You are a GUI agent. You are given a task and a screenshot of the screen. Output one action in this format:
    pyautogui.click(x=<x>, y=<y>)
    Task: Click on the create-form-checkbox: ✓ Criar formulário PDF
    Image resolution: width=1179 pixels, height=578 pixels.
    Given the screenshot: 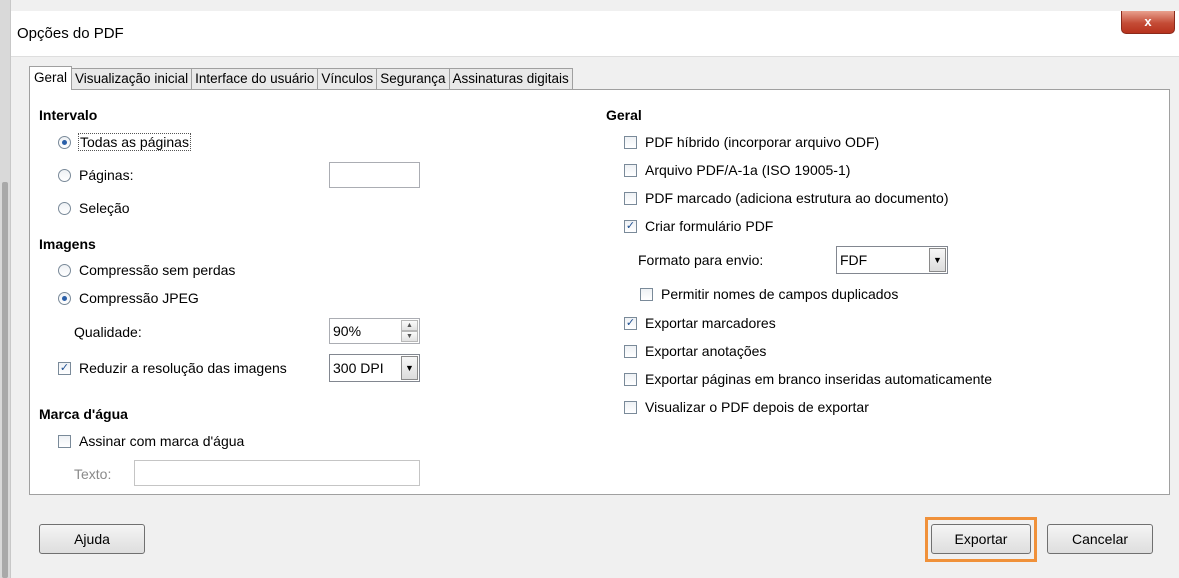 What is the action you would take?
    pyautogui.click(x=698, y=226)
    